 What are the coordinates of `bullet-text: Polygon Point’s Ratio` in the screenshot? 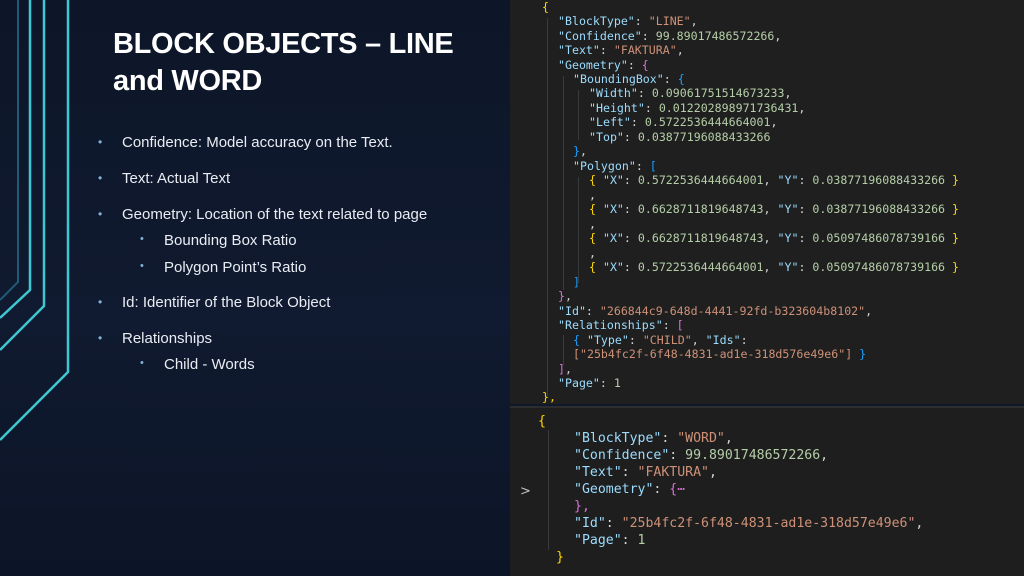 It's located at (235, 267).